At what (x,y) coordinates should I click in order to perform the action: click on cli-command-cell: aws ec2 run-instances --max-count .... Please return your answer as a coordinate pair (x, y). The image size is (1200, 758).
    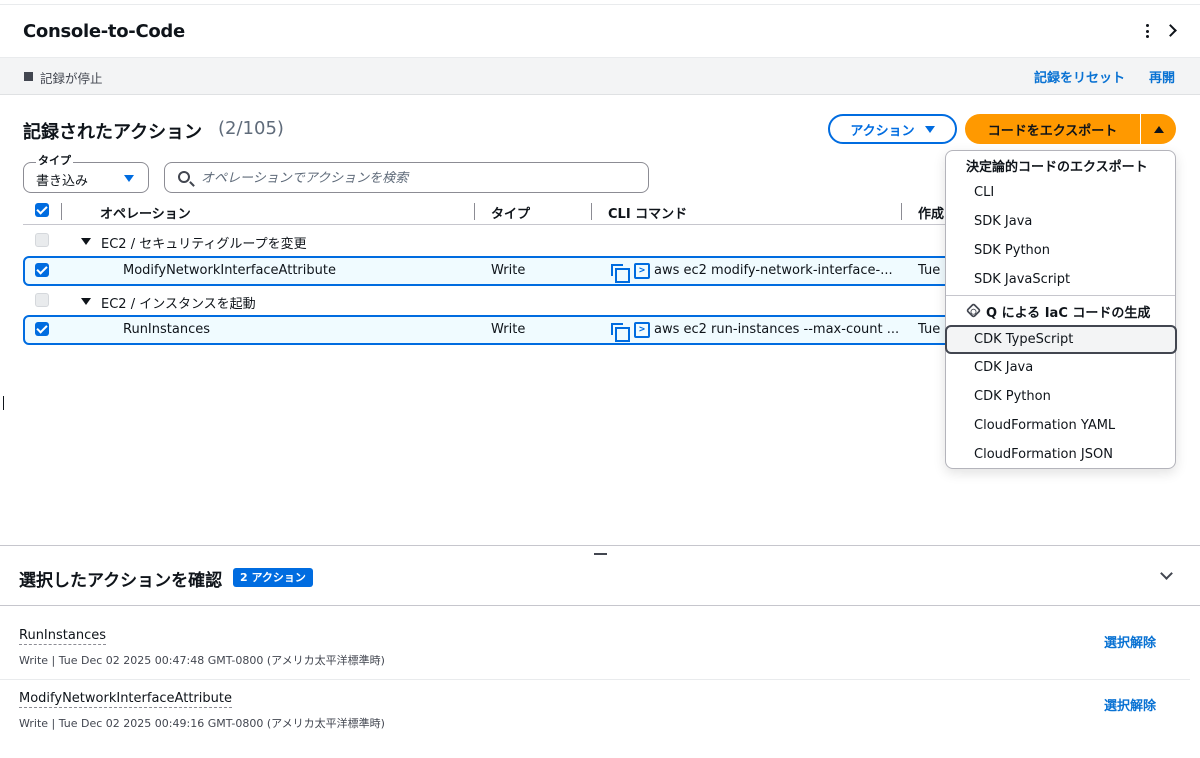
    Looking at the image, I should click on (777, 329).